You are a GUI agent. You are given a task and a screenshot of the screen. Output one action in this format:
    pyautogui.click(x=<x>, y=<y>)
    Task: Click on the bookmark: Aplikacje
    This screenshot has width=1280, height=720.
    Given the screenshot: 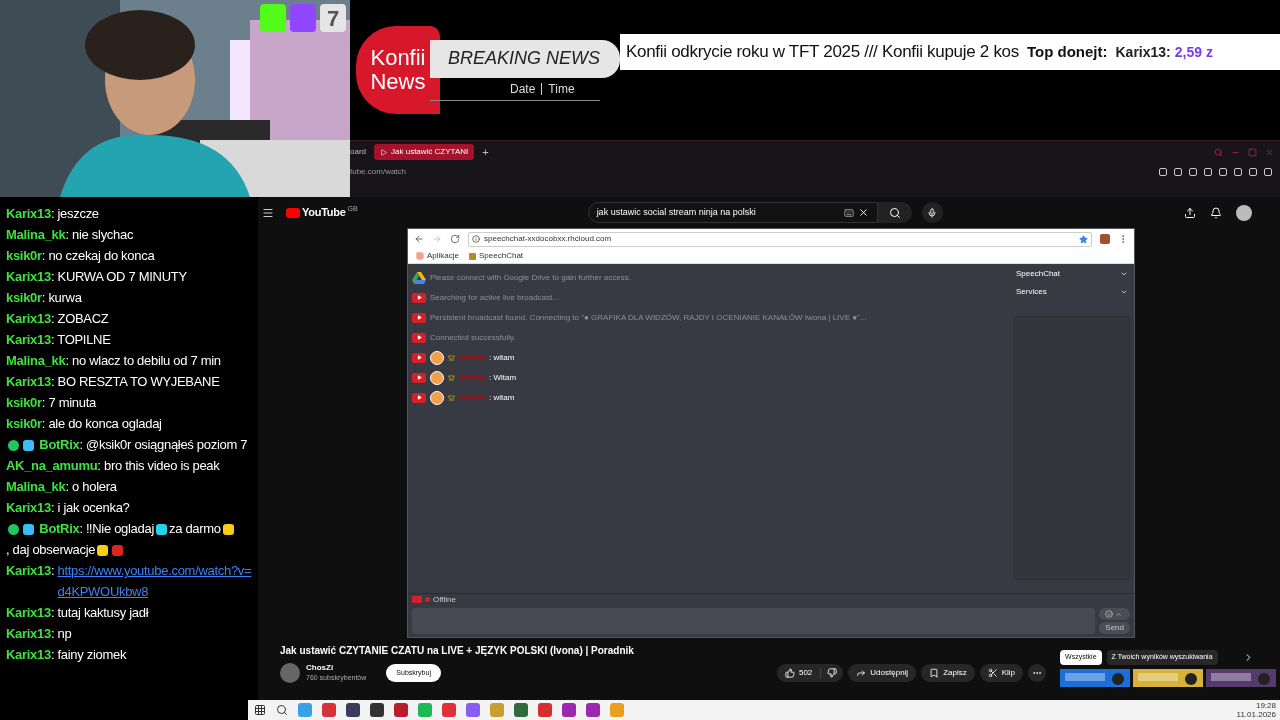 What is the action you would take?
    pyautogui.click(x=437, y=256)
    